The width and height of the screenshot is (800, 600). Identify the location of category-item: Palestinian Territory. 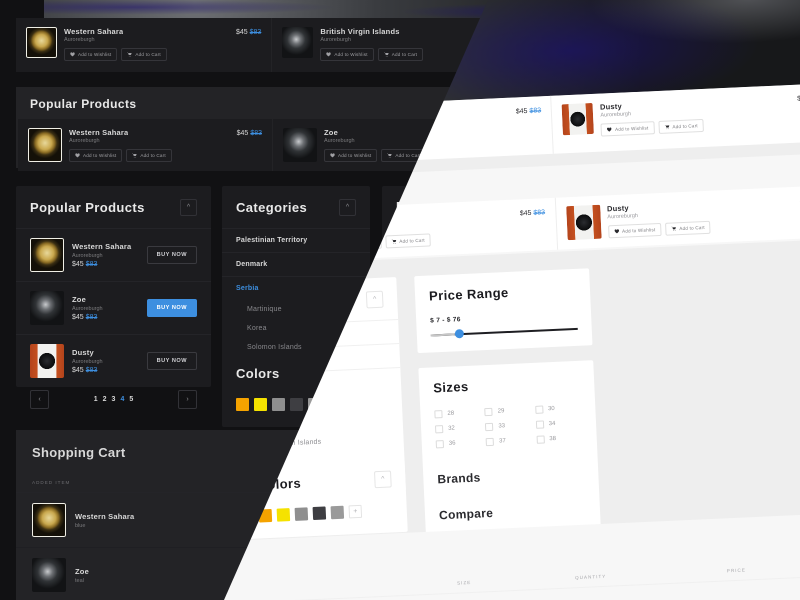
(296, 240).